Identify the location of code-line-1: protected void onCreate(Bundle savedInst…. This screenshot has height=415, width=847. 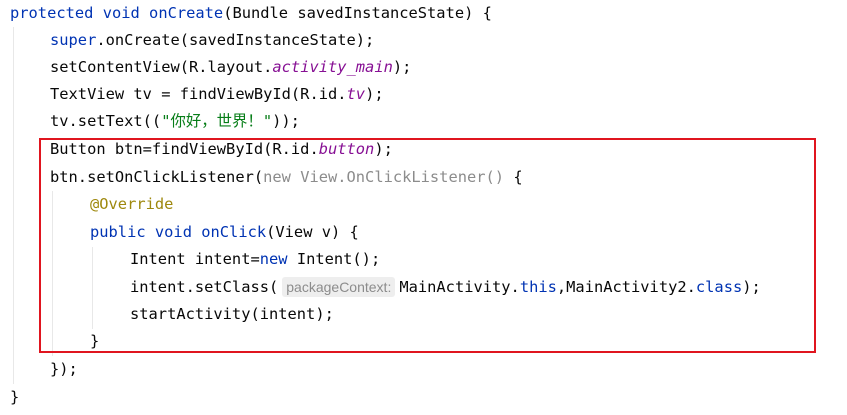
(251, 13).